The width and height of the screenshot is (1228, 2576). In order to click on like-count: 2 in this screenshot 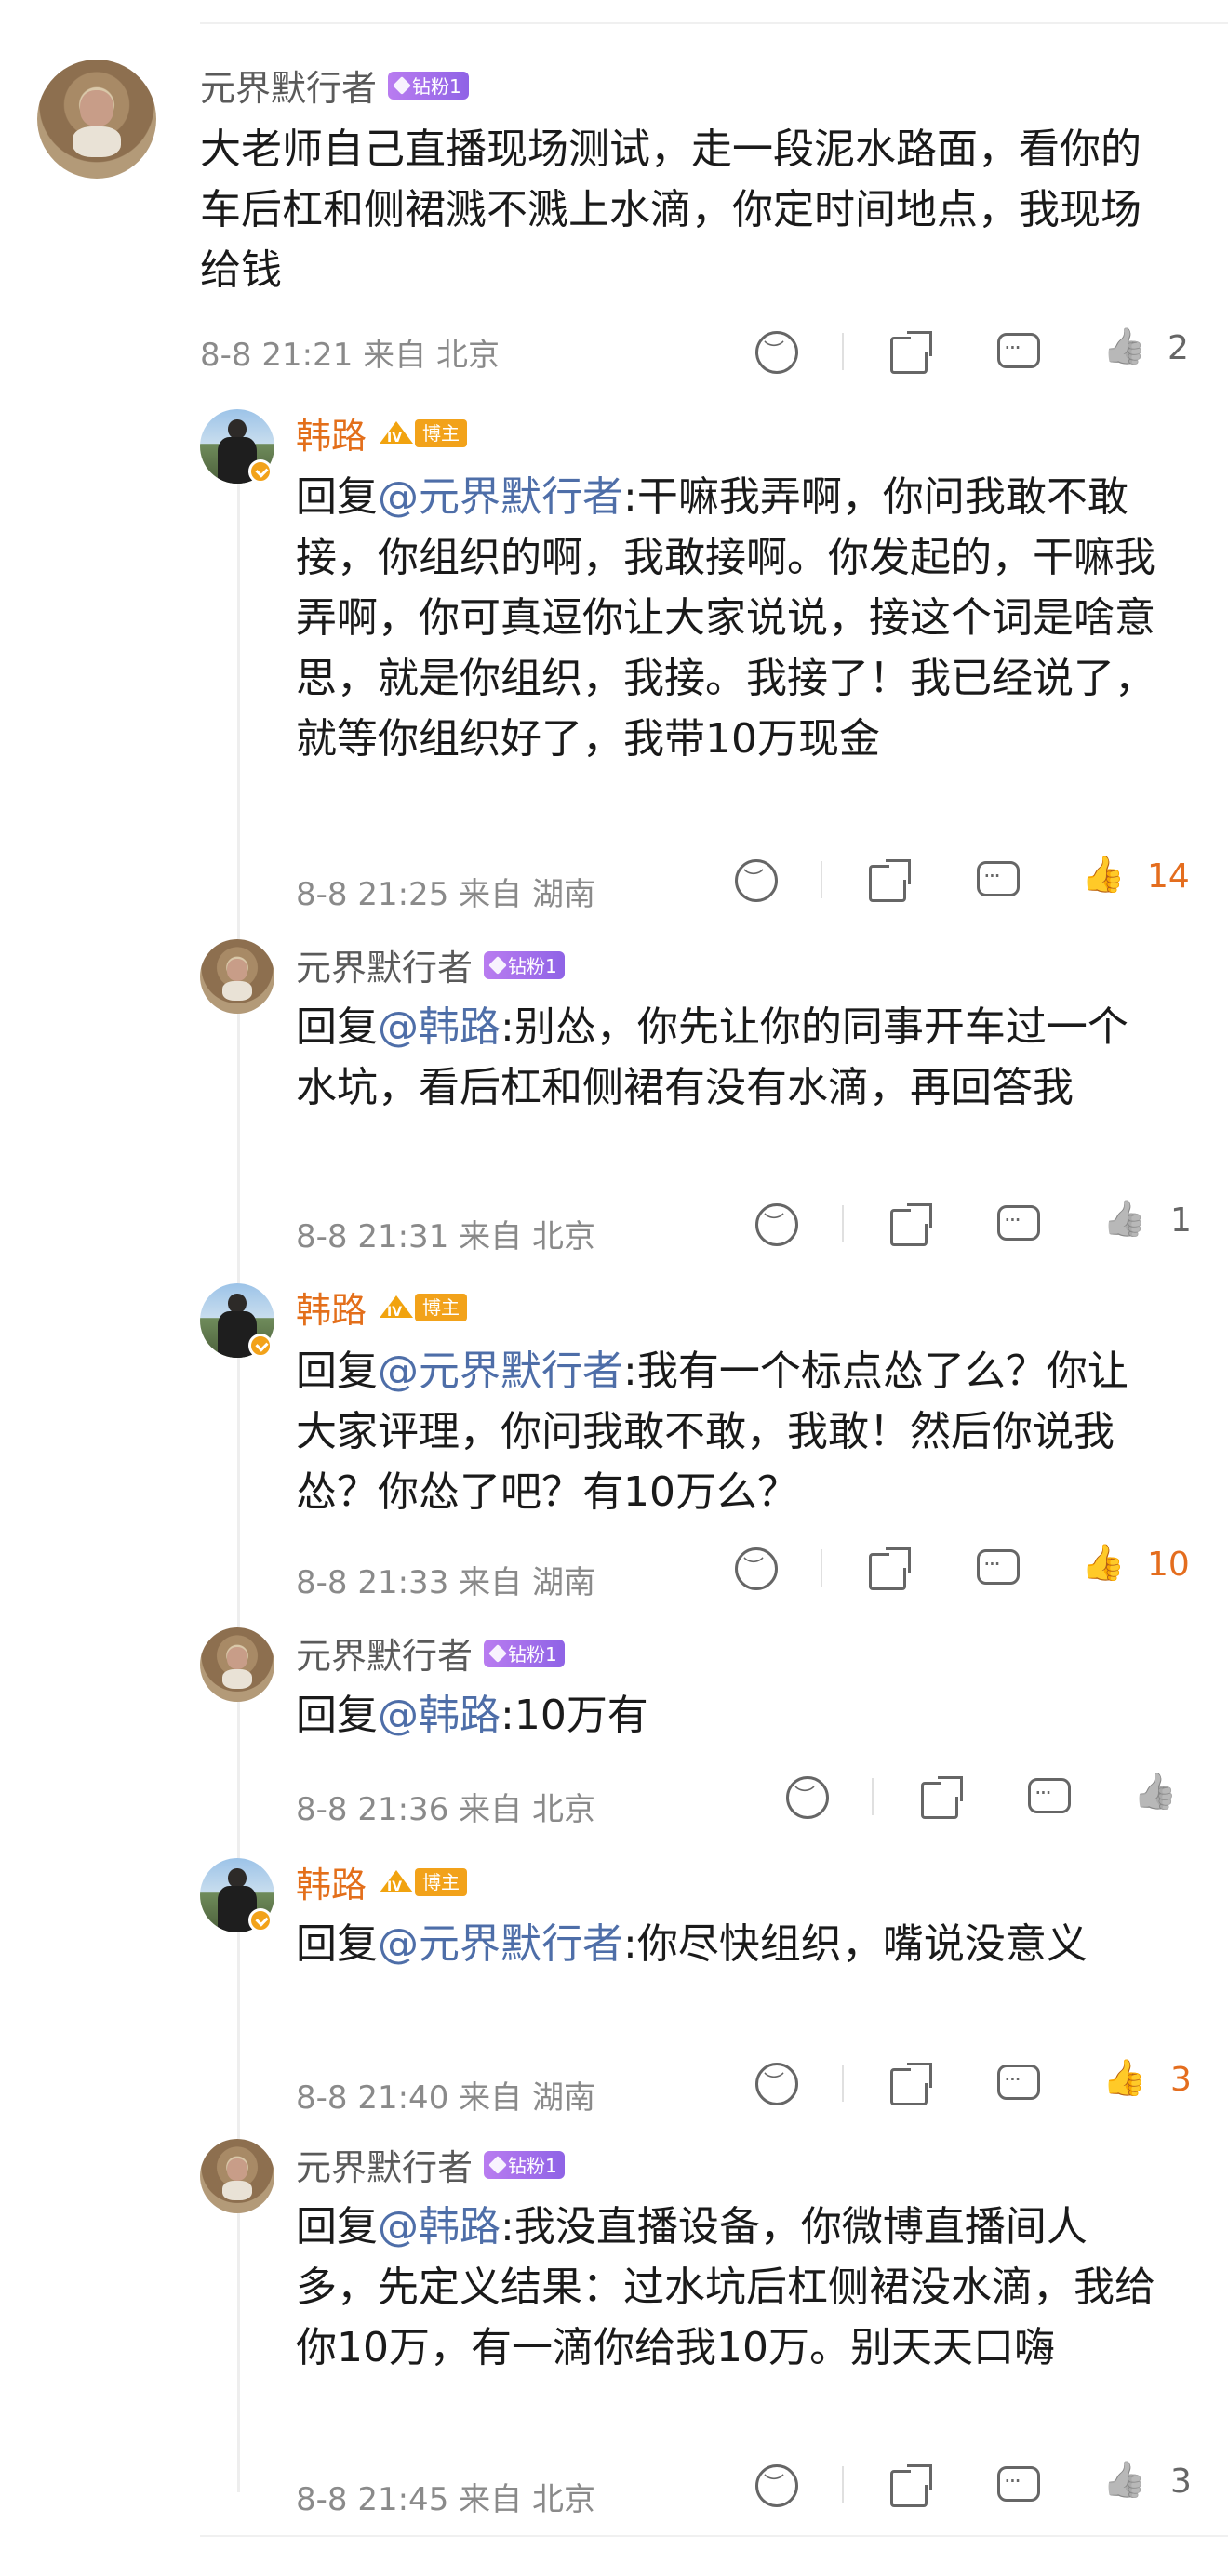, I will do `click(1178, 348)`.